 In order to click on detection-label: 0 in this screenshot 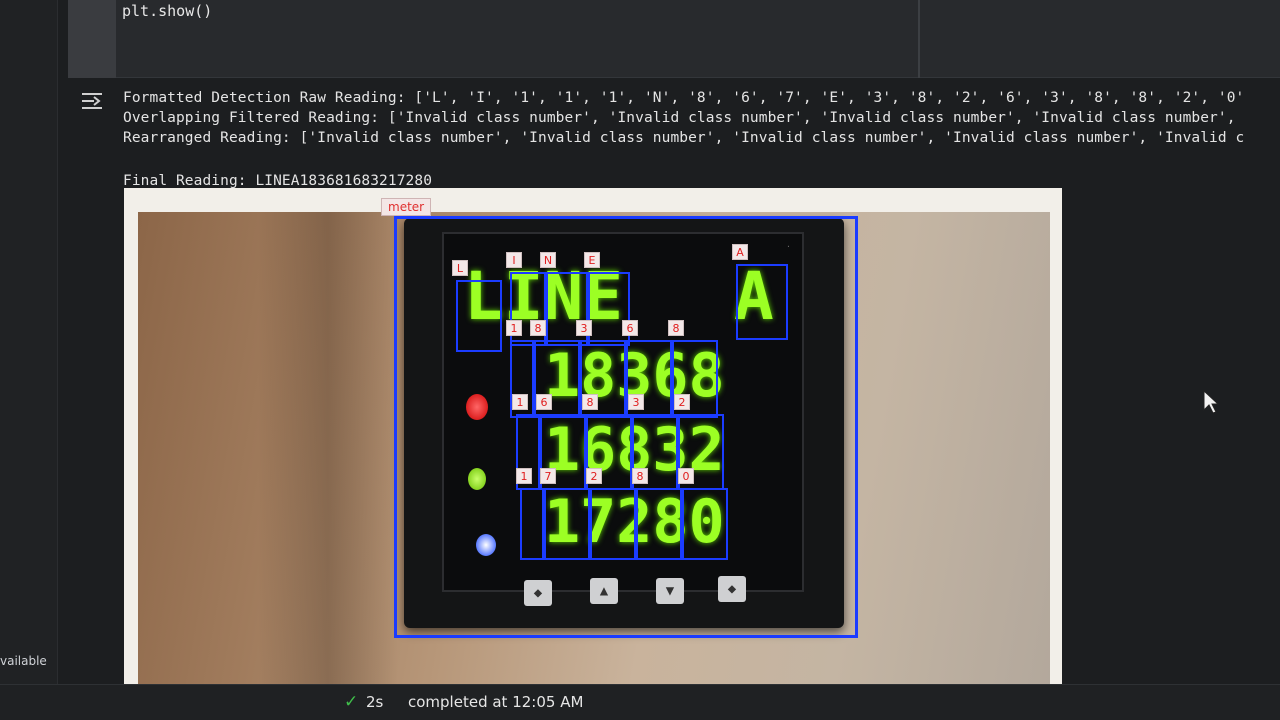, I will do `click(686, 476)`.